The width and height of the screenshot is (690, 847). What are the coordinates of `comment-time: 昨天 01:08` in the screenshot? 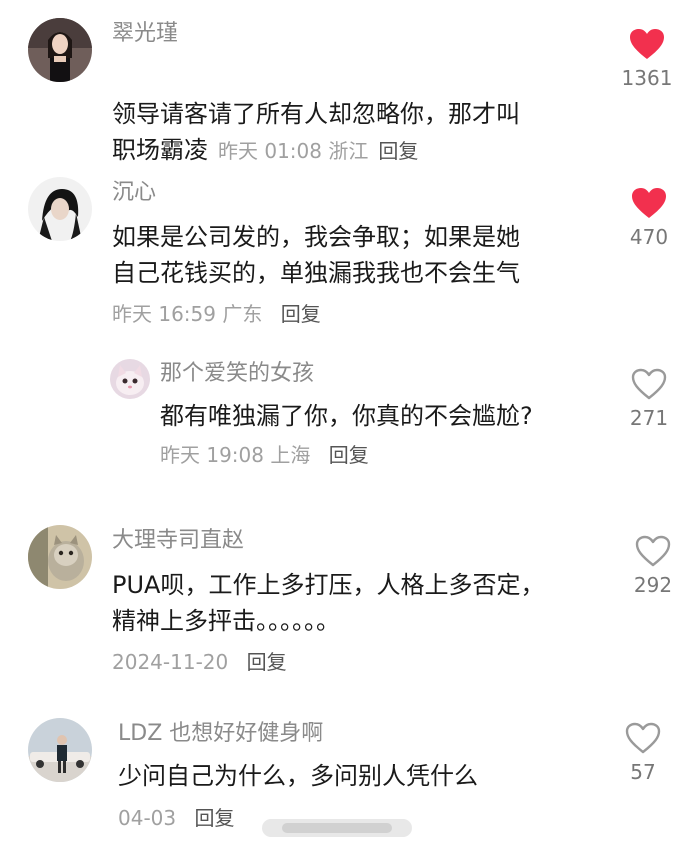 It's located at (270, 151).